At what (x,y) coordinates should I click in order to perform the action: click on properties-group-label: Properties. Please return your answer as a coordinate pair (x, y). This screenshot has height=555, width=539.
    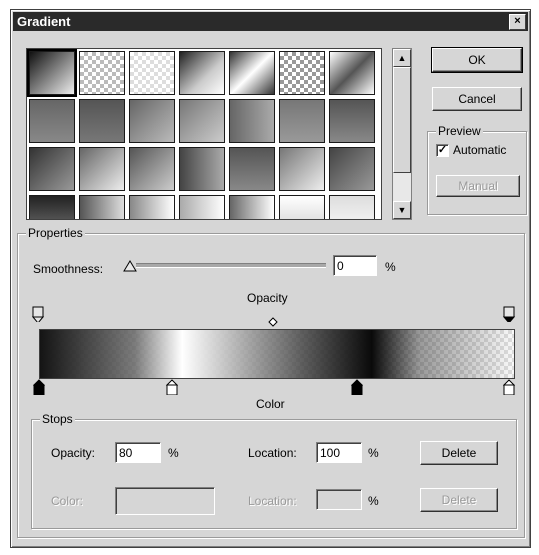
    Looking at the image, I should click on (55, 233).